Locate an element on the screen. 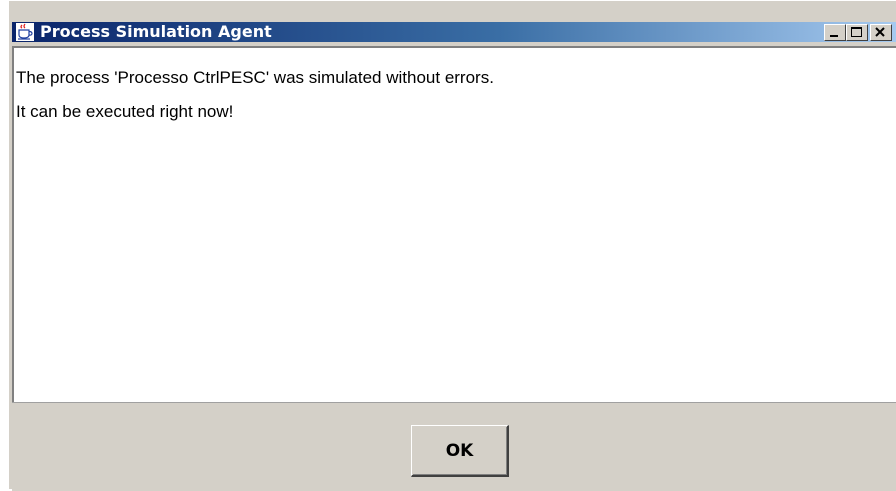  maximize-button is located at coordinates (857, 32).